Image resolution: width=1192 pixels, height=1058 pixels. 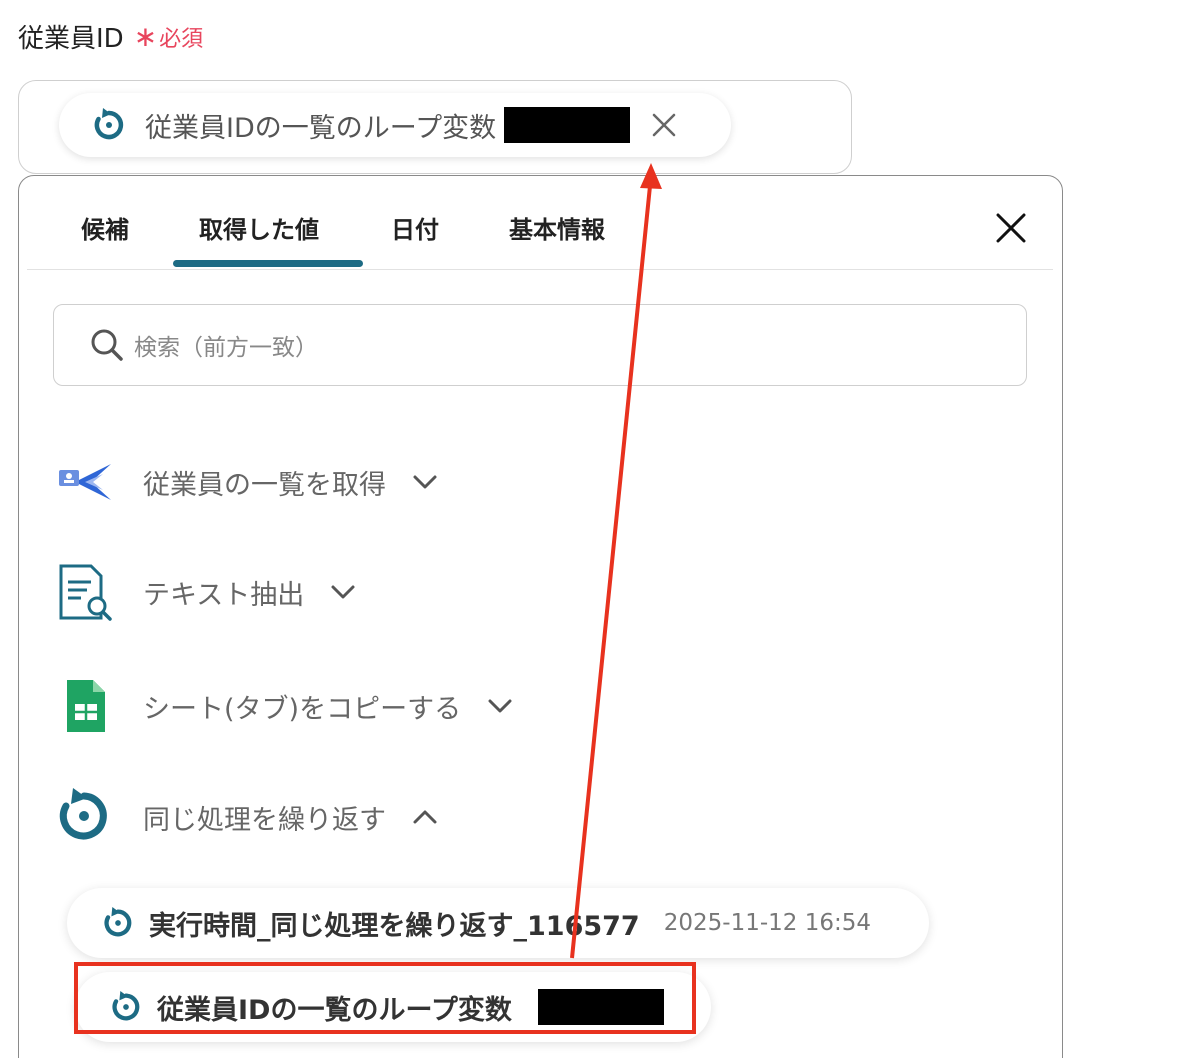 I want to click on chevron-up-icon, so click(x=425, y=817).